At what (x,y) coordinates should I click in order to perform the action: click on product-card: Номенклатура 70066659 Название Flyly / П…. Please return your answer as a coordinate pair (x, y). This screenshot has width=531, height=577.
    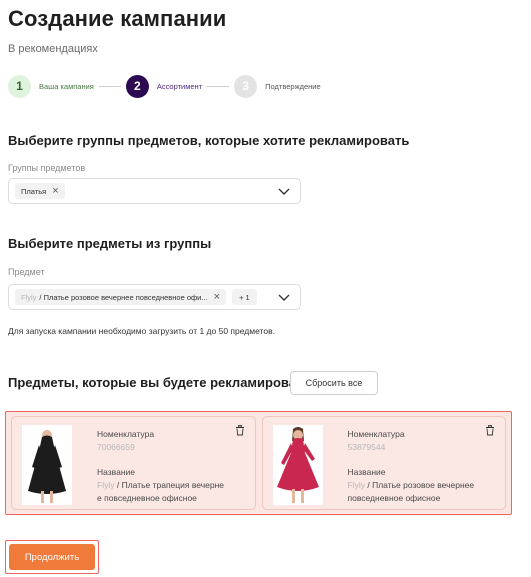
    Looking at the image, I should click on (133, 463).